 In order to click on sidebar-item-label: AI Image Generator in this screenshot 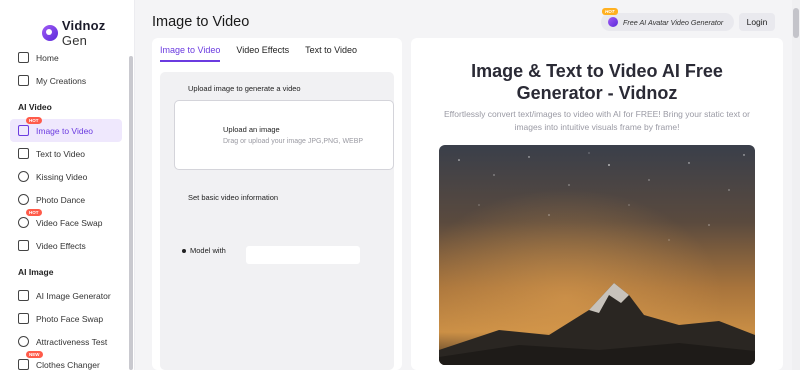, I will do `click(73, 295)`.